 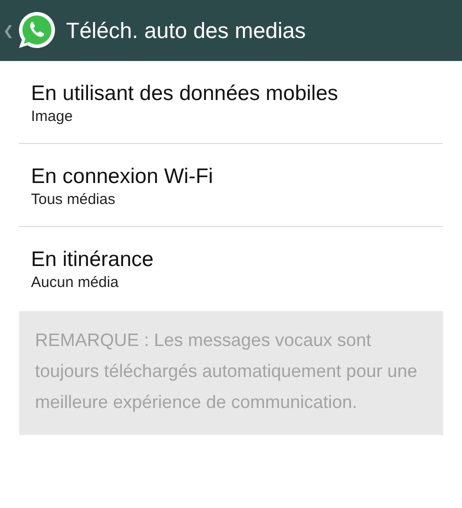 I want to click on setting-item: En connexion Wi-Fi Tous médias, so click(x=231, y=185).